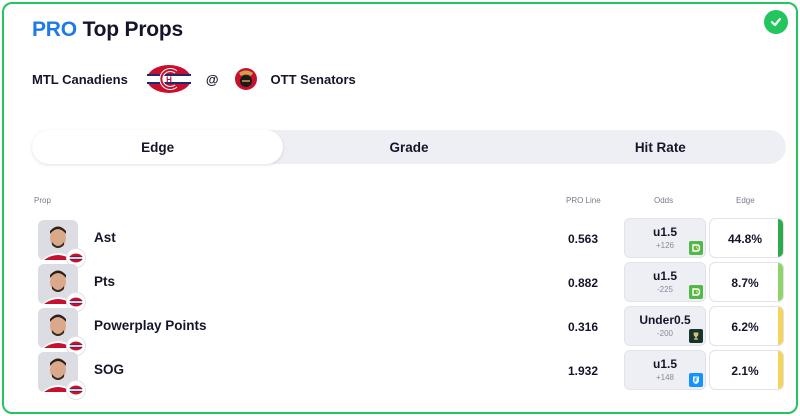 The height and width of the screenshot is (416, 800). I want to click on column-header-odds: Odds, so click(664, 200).